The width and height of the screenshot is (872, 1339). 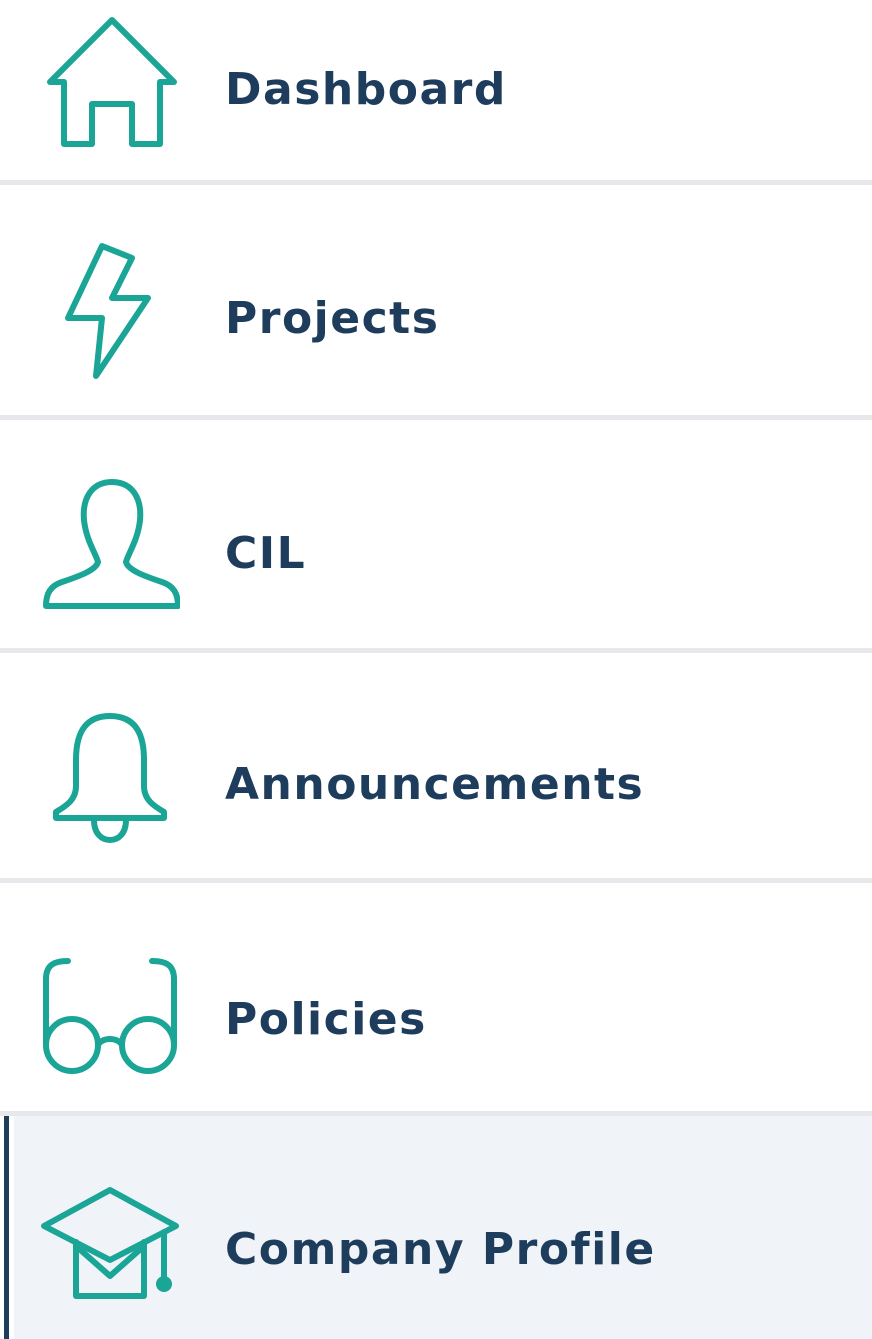 I want to click on home-icon, so click(x=110, y=82).